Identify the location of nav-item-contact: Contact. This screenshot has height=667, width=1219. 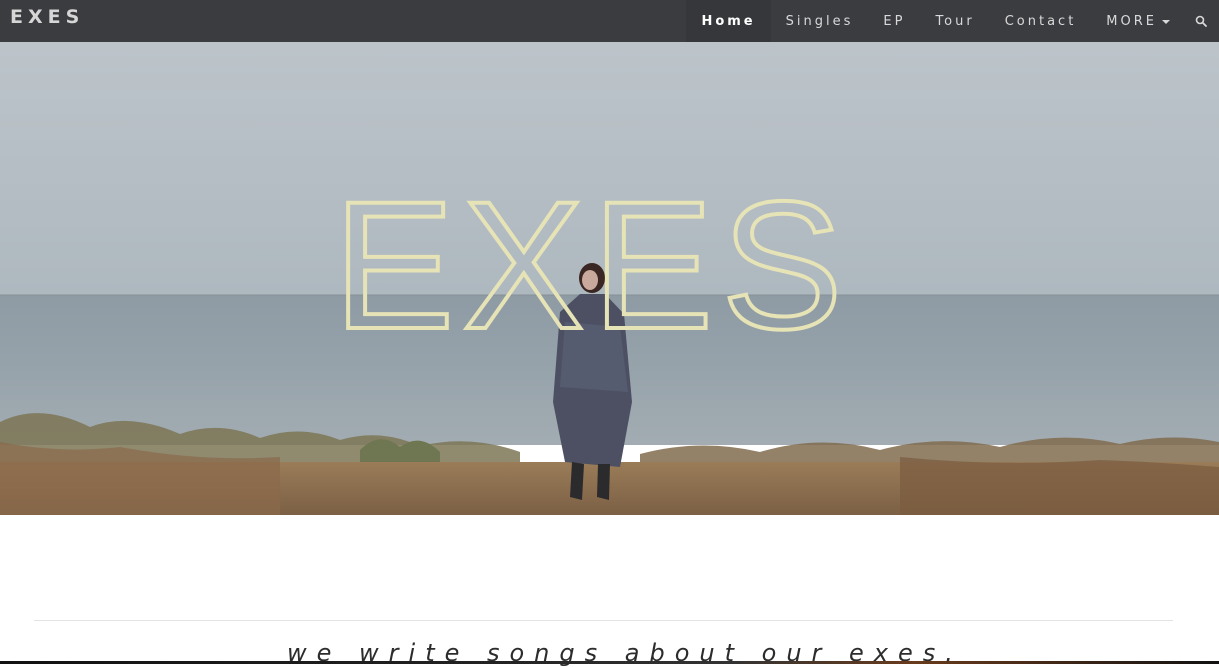
(1041, 21).